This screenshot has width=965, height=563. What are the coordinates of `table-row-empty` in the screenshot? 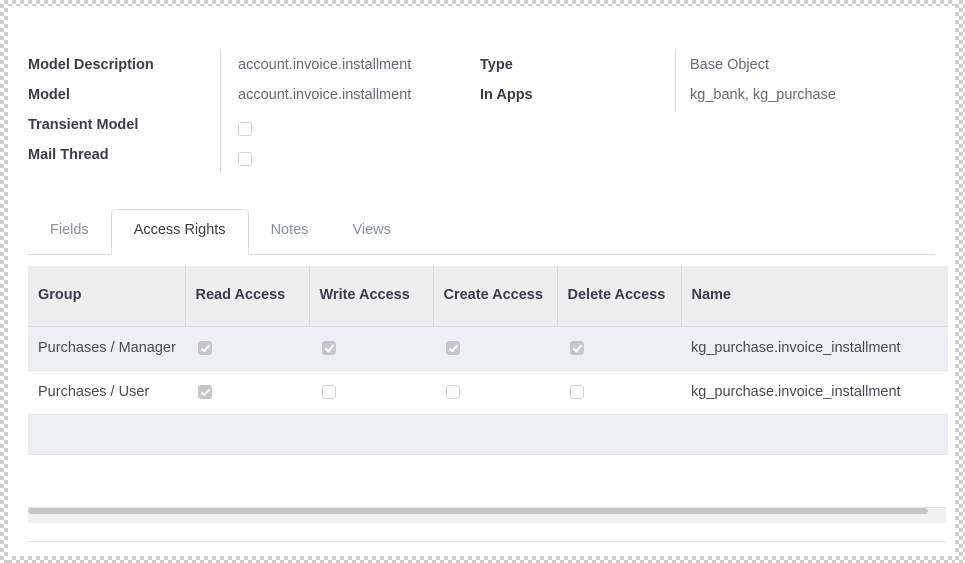 It's located at (488, 434).